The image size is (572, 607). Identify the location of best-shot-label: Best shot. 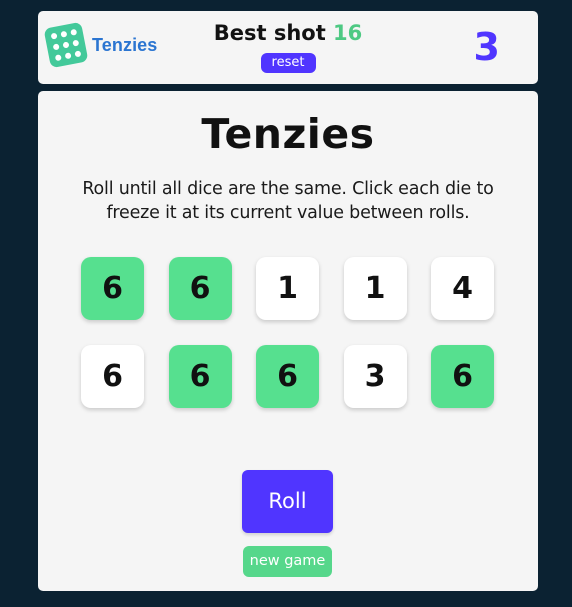
(269, 33).